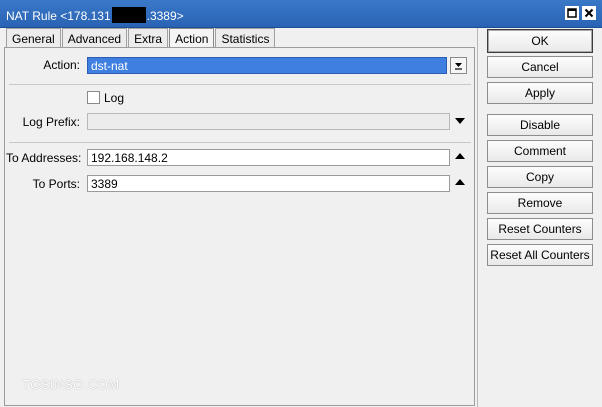 Image resolution: width=602 pixels, height=407 pixels. Describe the element at coordinates (61, 65) in the screenshot. I see `action-label: Action:` at that location.